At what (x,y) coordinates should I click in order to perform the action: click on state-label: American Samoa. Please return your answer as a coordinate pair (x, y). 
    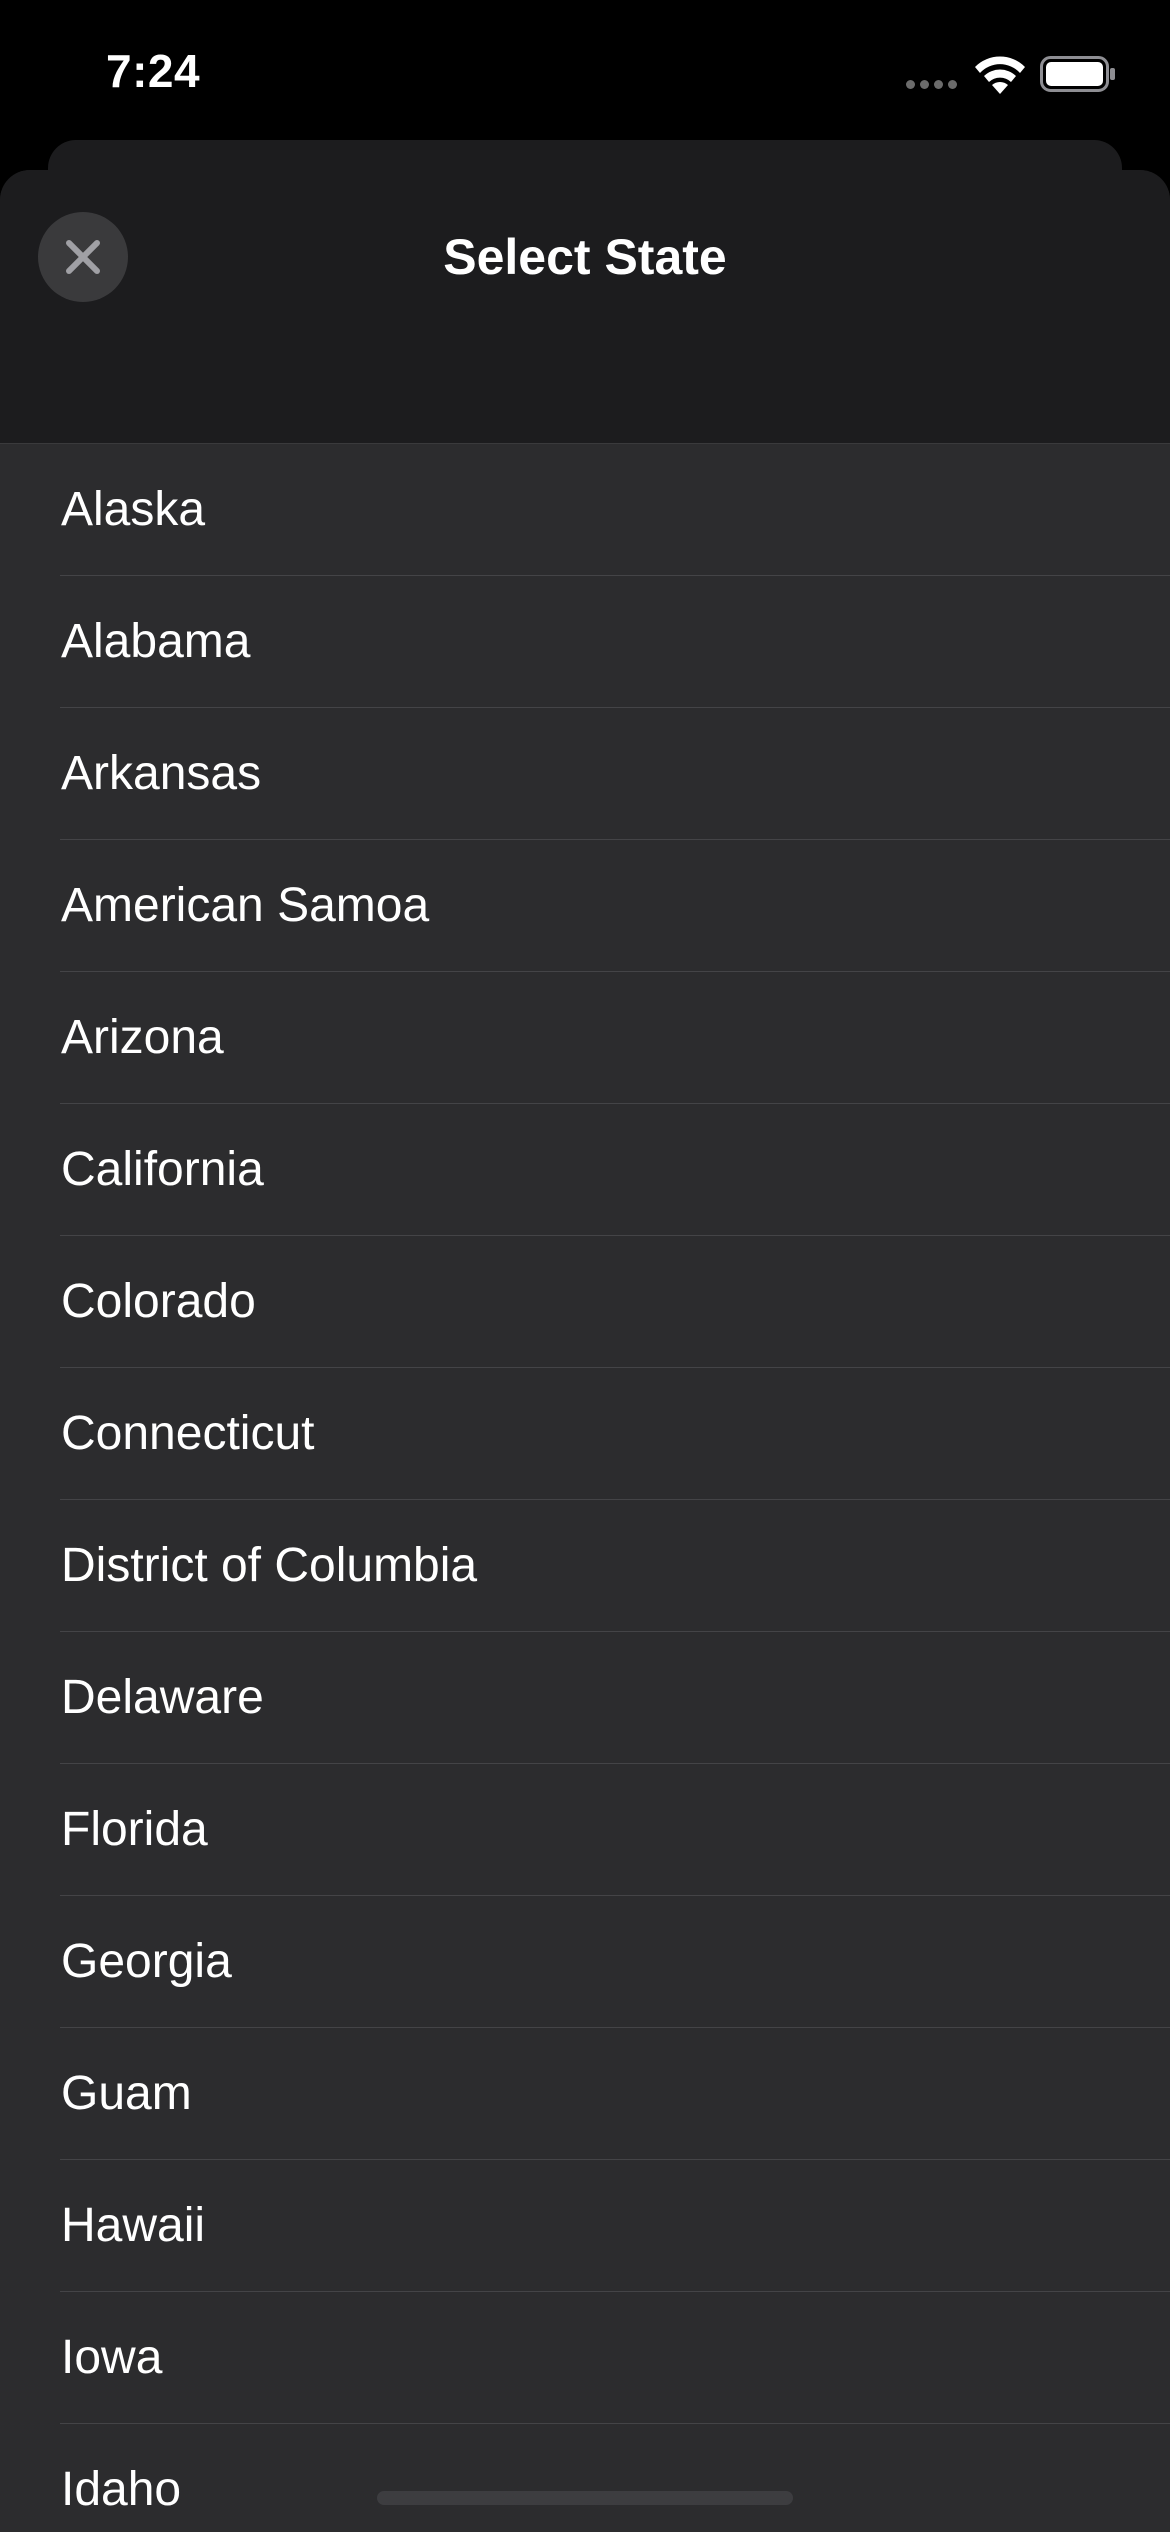
    Looking at the image, I should click on (245, 905).